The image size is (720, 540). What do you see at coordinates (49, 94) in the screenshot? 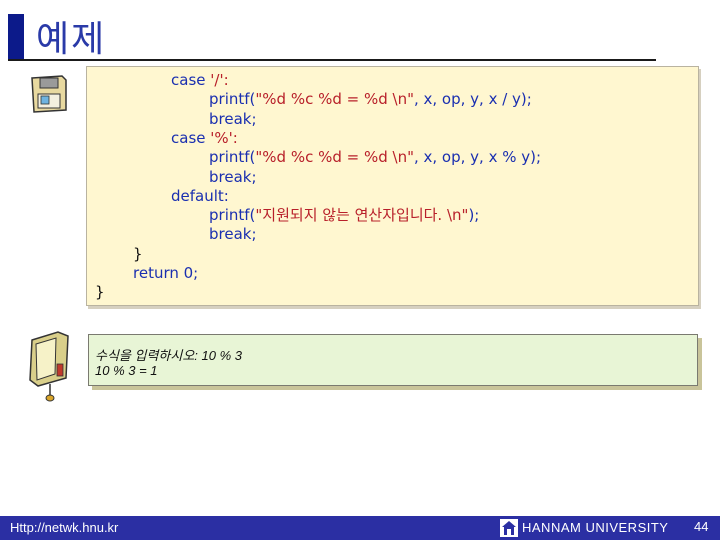
I see `floppy-disk-icon` at bounding box center [49, 94].